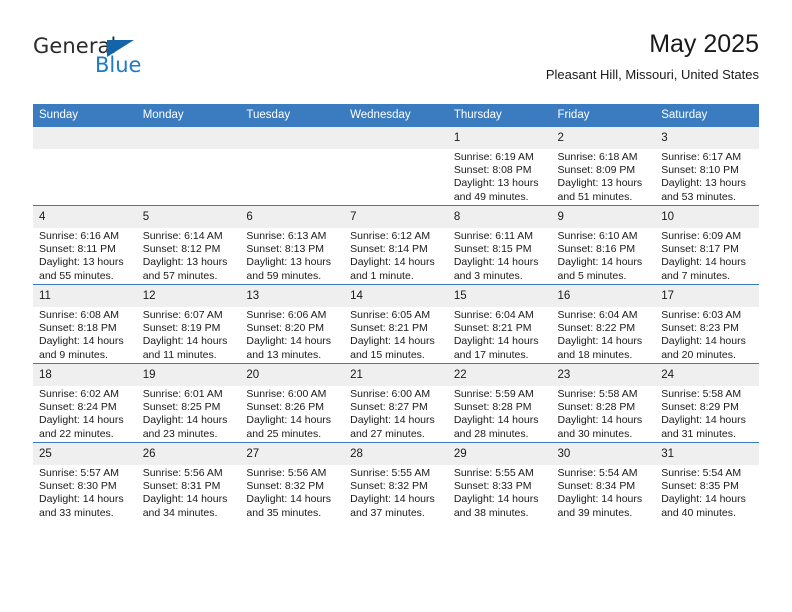 This screenshot has width=792, height=612. Describe the element at coordinates (292, 115) in the screenshot. I see `weekday-header-tuesday: Tuesday` at that location.